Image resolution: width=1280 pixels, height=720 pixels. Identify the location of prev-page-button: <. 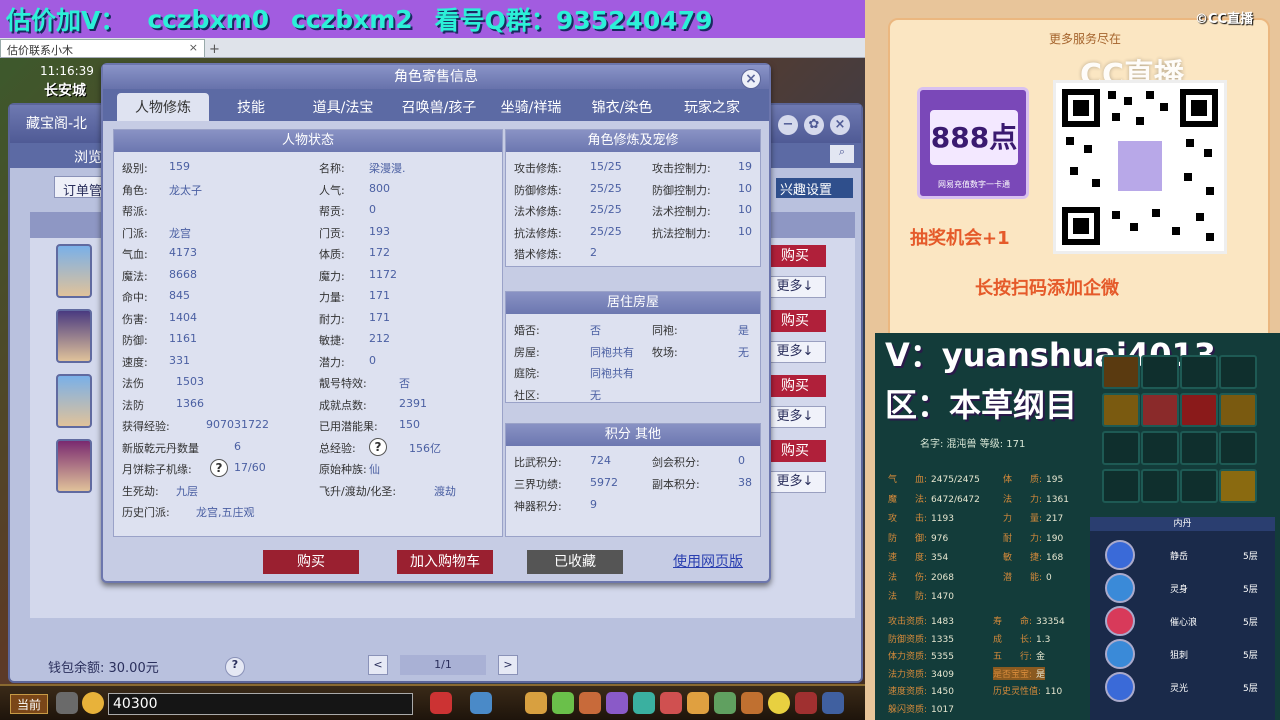
(378, 665).